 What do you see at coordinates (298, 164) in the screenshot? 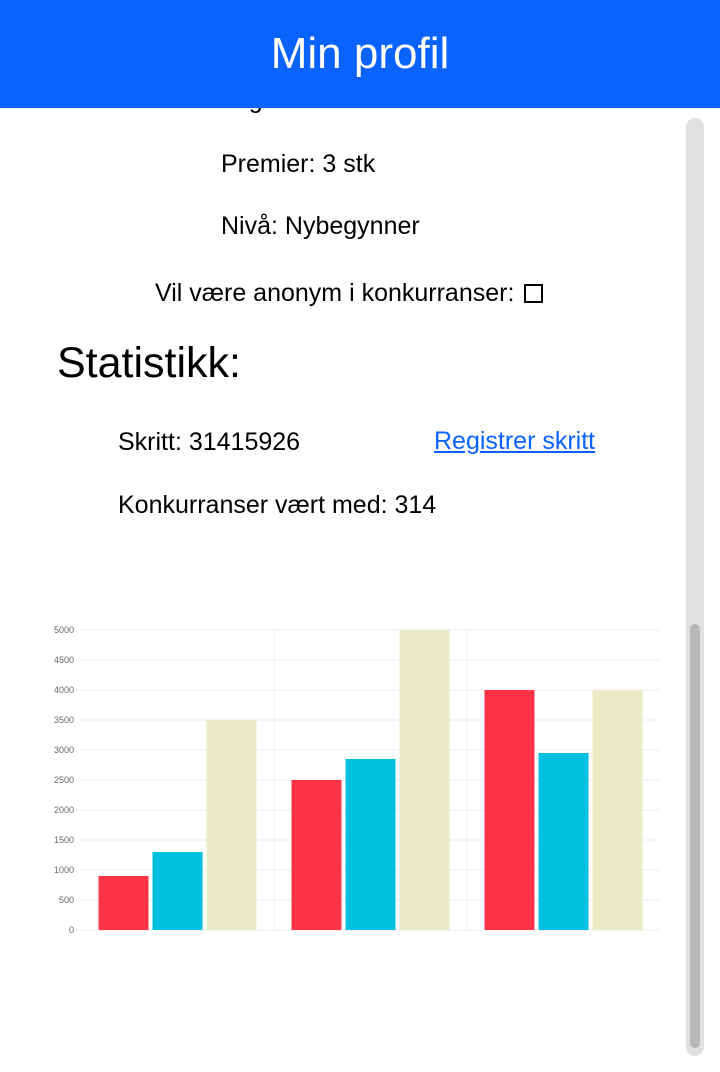
I see `prizes-text: Premier: 3 stk` at bounding box center [298, 164].